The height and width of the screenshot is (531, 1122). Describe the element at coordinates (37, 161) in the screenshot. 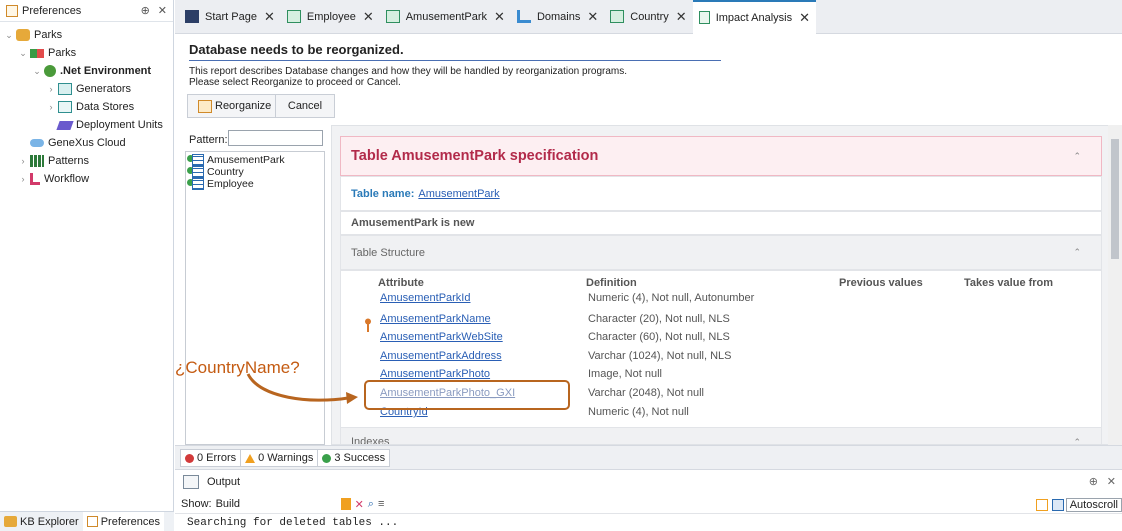

I see `patterns-icon` at that location.